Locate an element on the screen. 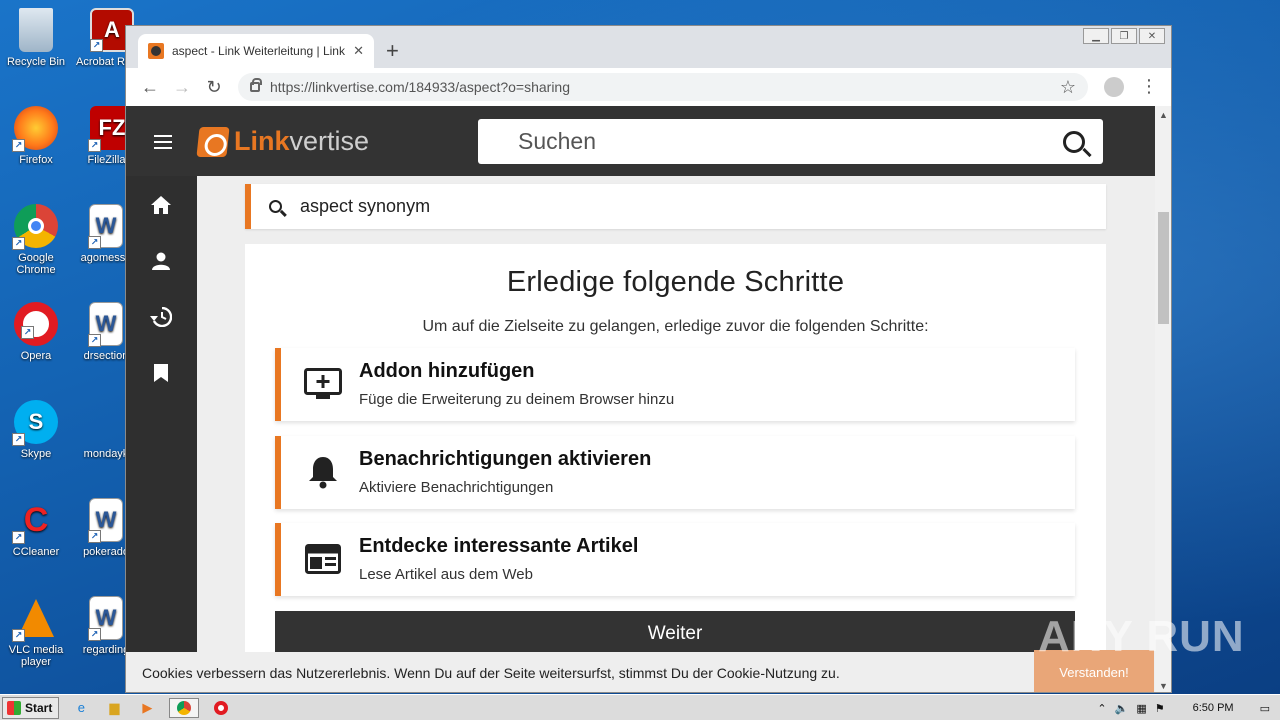 The image size is (1280, 720). action-center-icon: ⚑ is located at coordinates (1160, 708).